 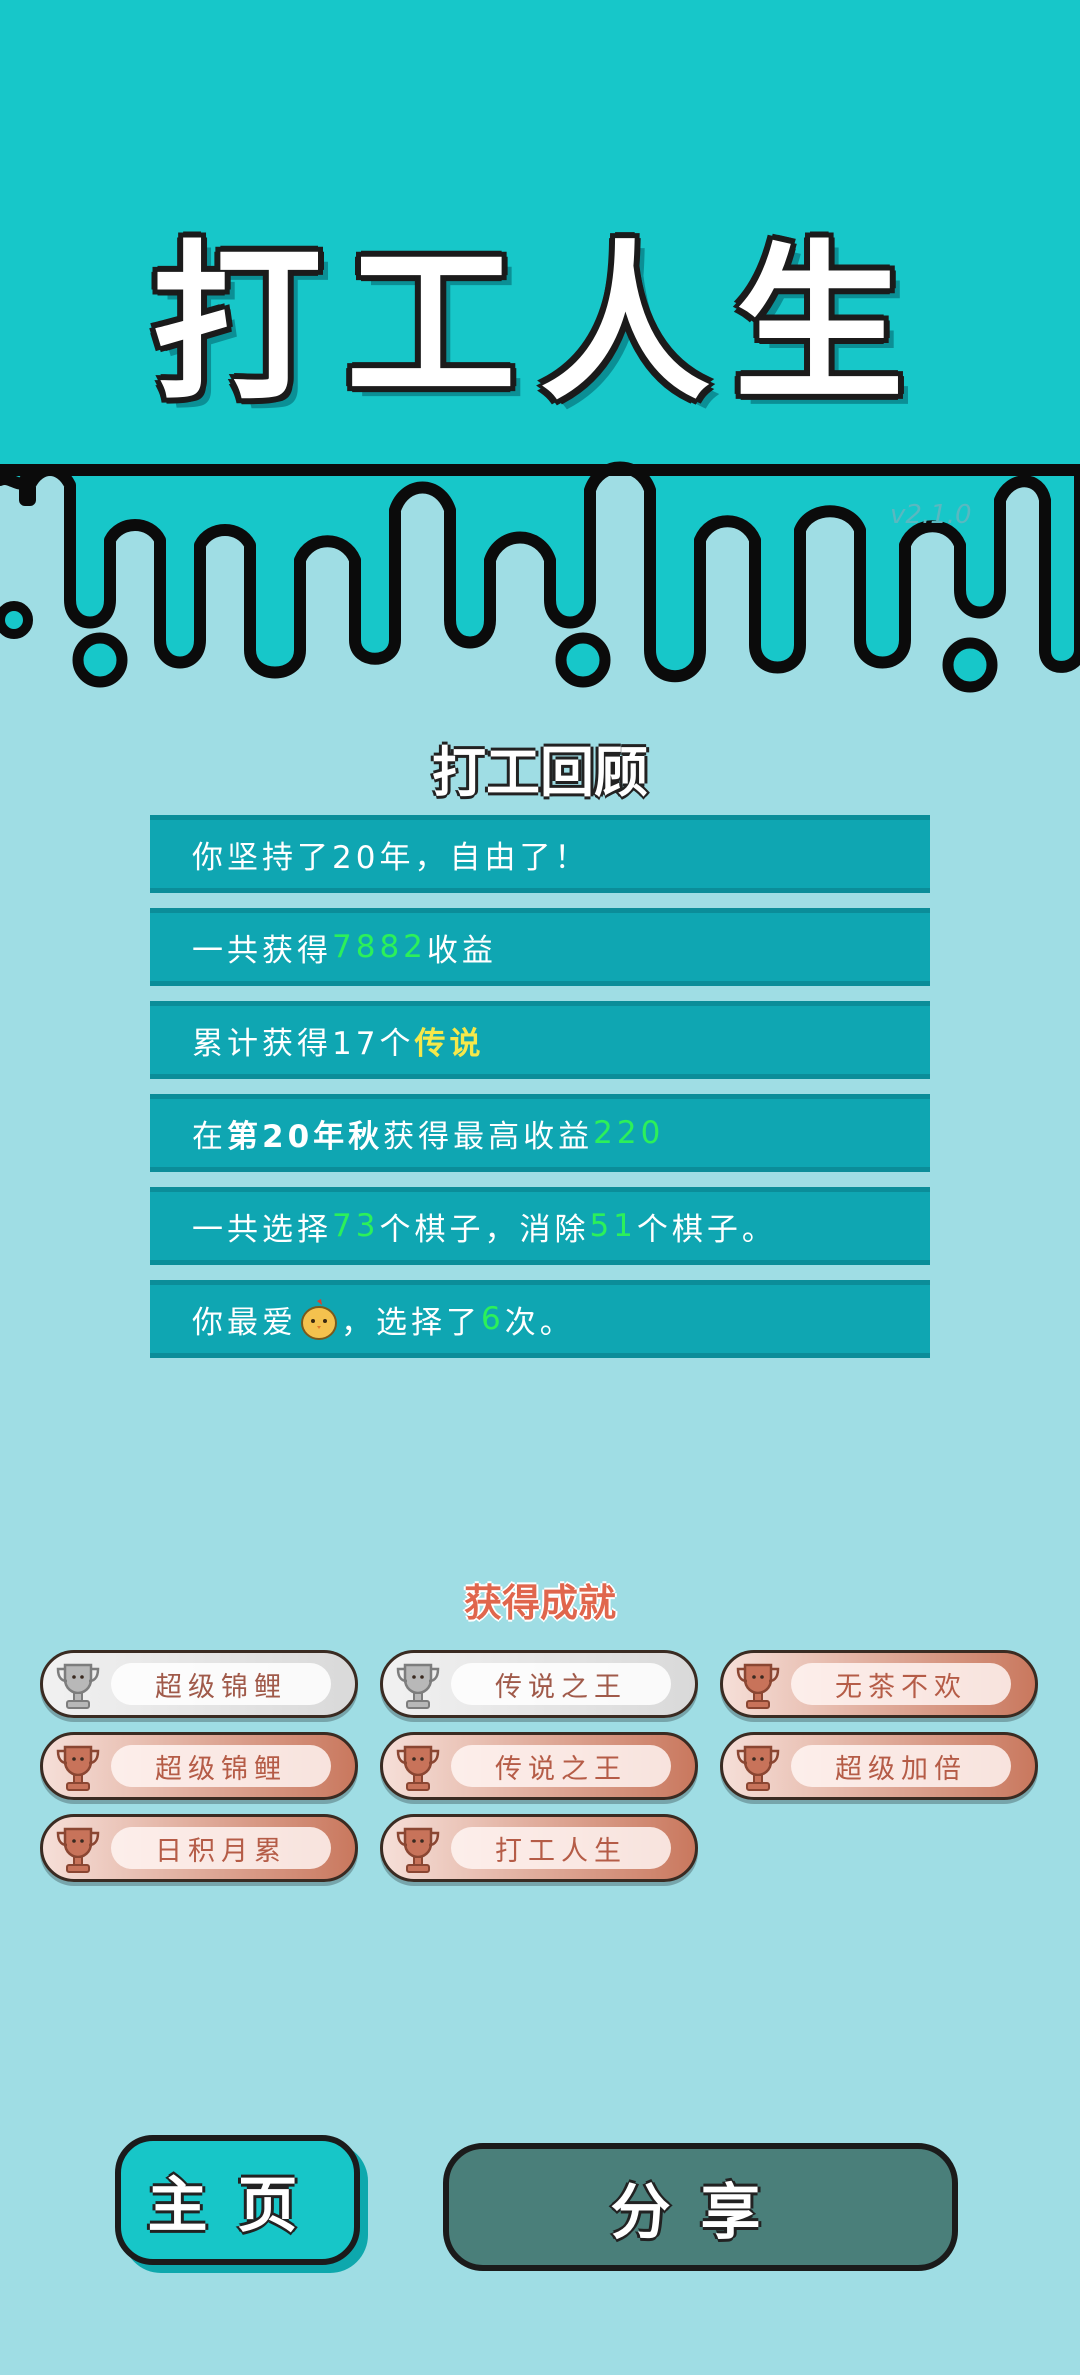 I want to click on achievements-title: 获得成就, so click(x=539, y=1603).